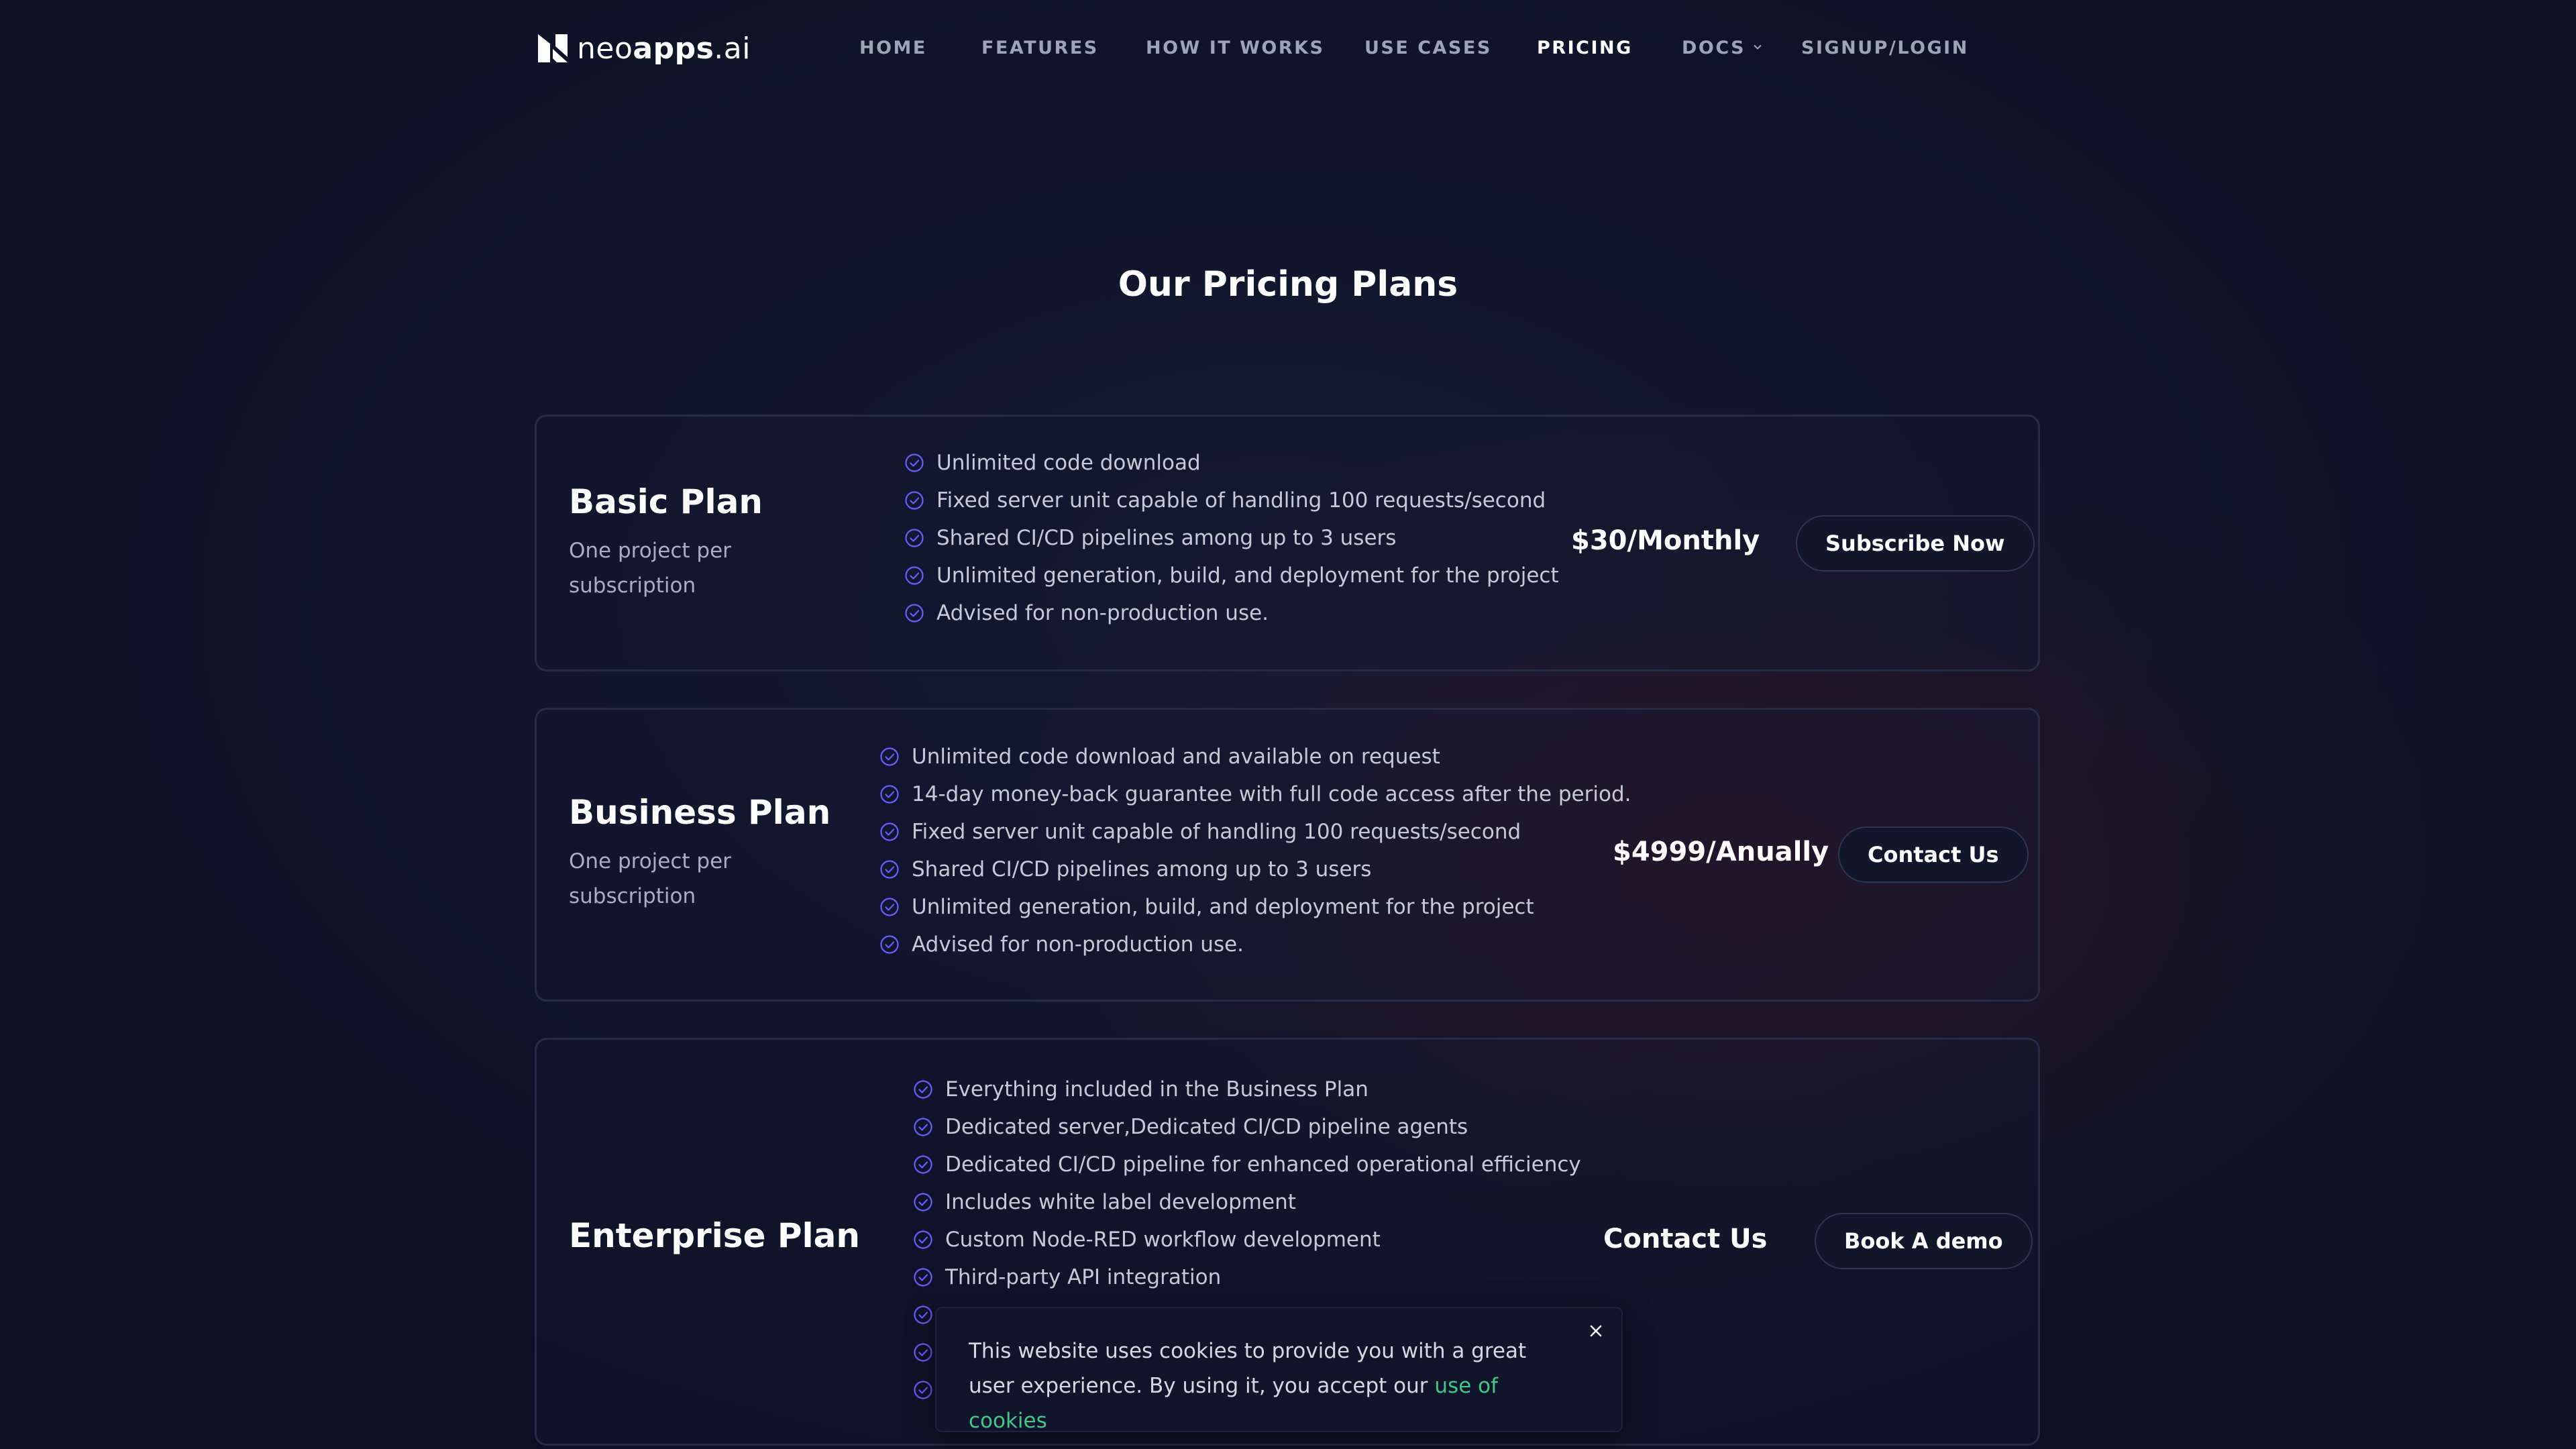  What do you see at coordinates (1156, 1089) in the screenshot?
I see `feature-text: Everything included in the Business Plan` at bounding box center [1156, 1089].